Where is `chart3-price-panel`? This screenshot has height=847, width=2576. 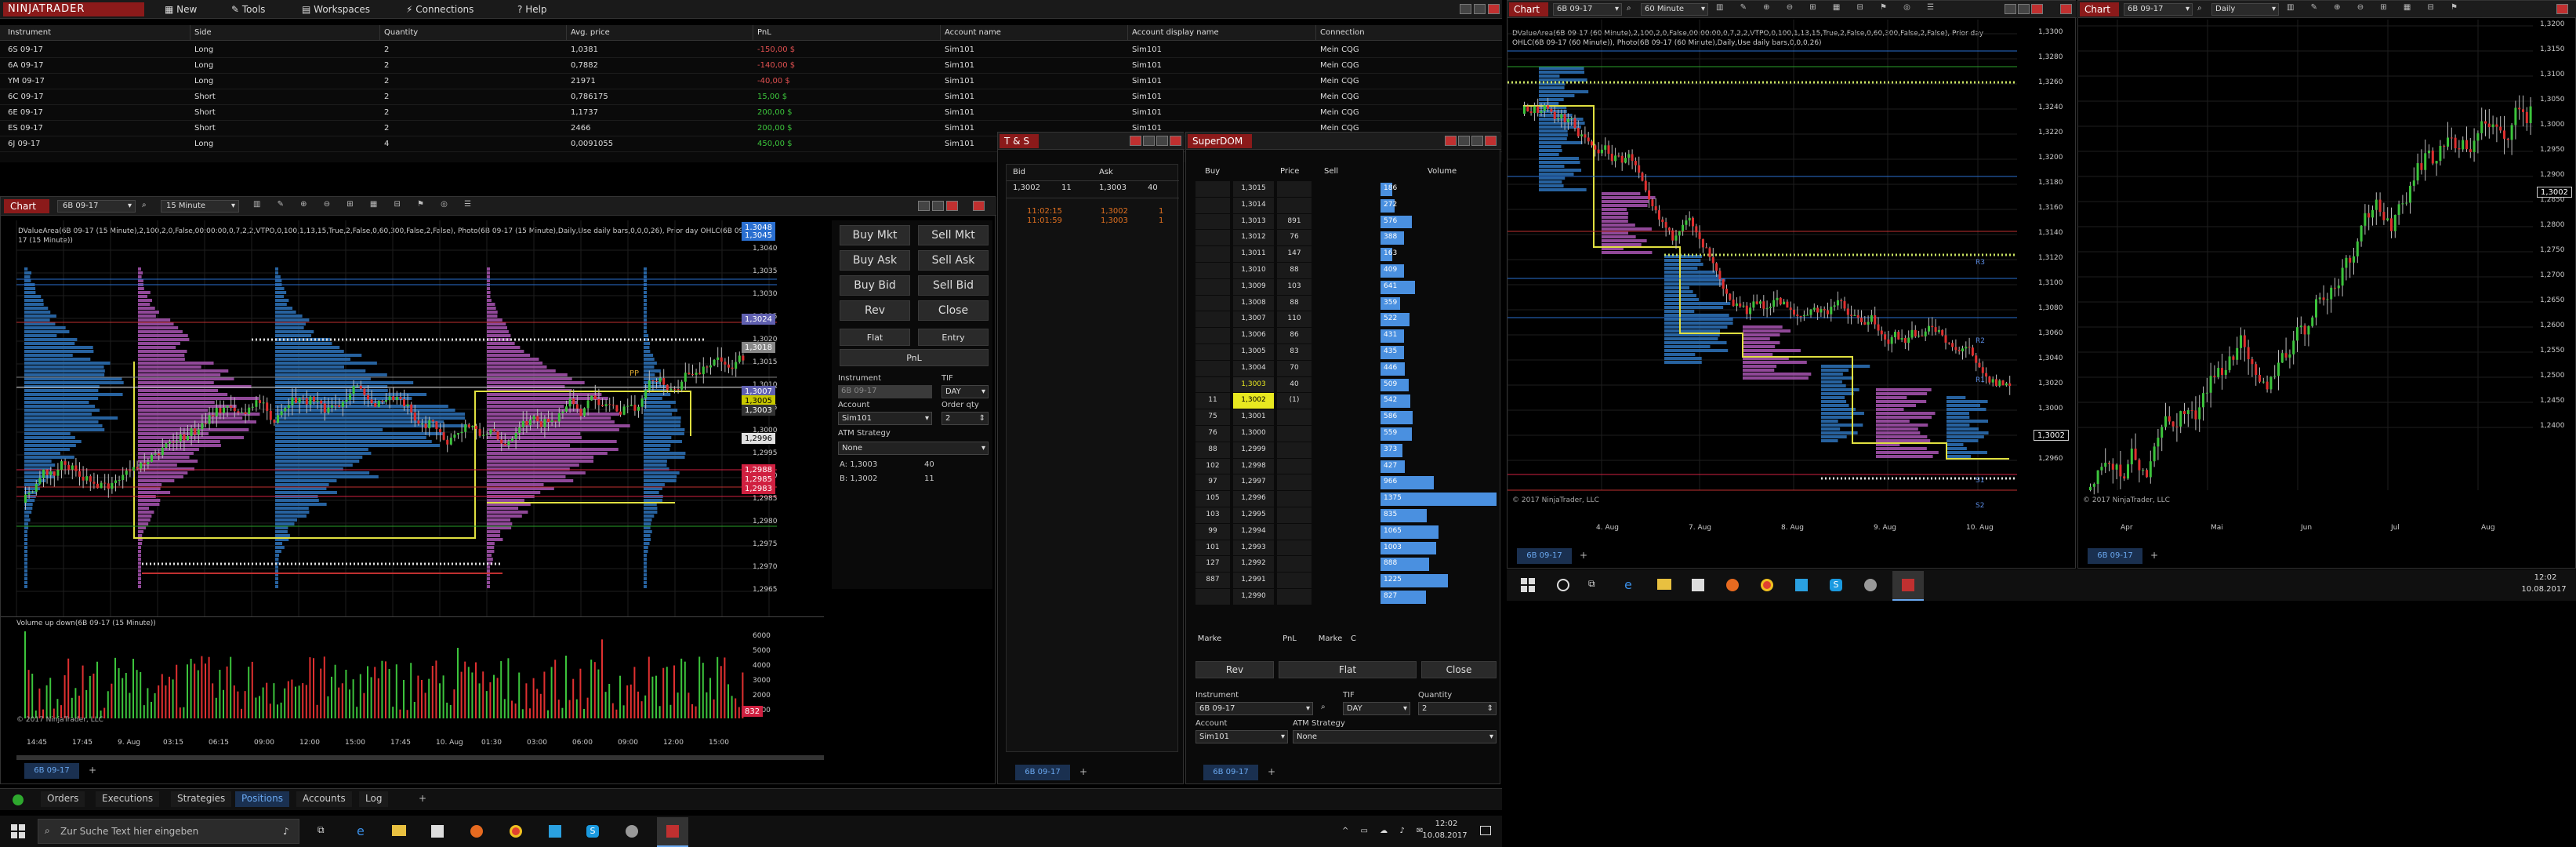 chart3-price-panel is located at coordinates (2305, 263).